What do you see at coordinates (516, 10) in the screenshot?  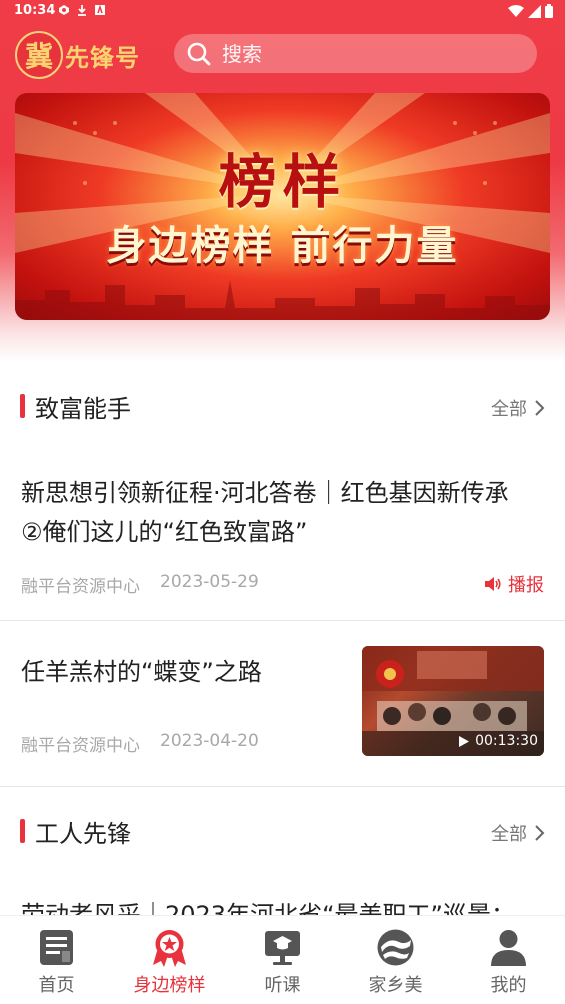 I see `wifi-icon` at bounding box center [516, 10].